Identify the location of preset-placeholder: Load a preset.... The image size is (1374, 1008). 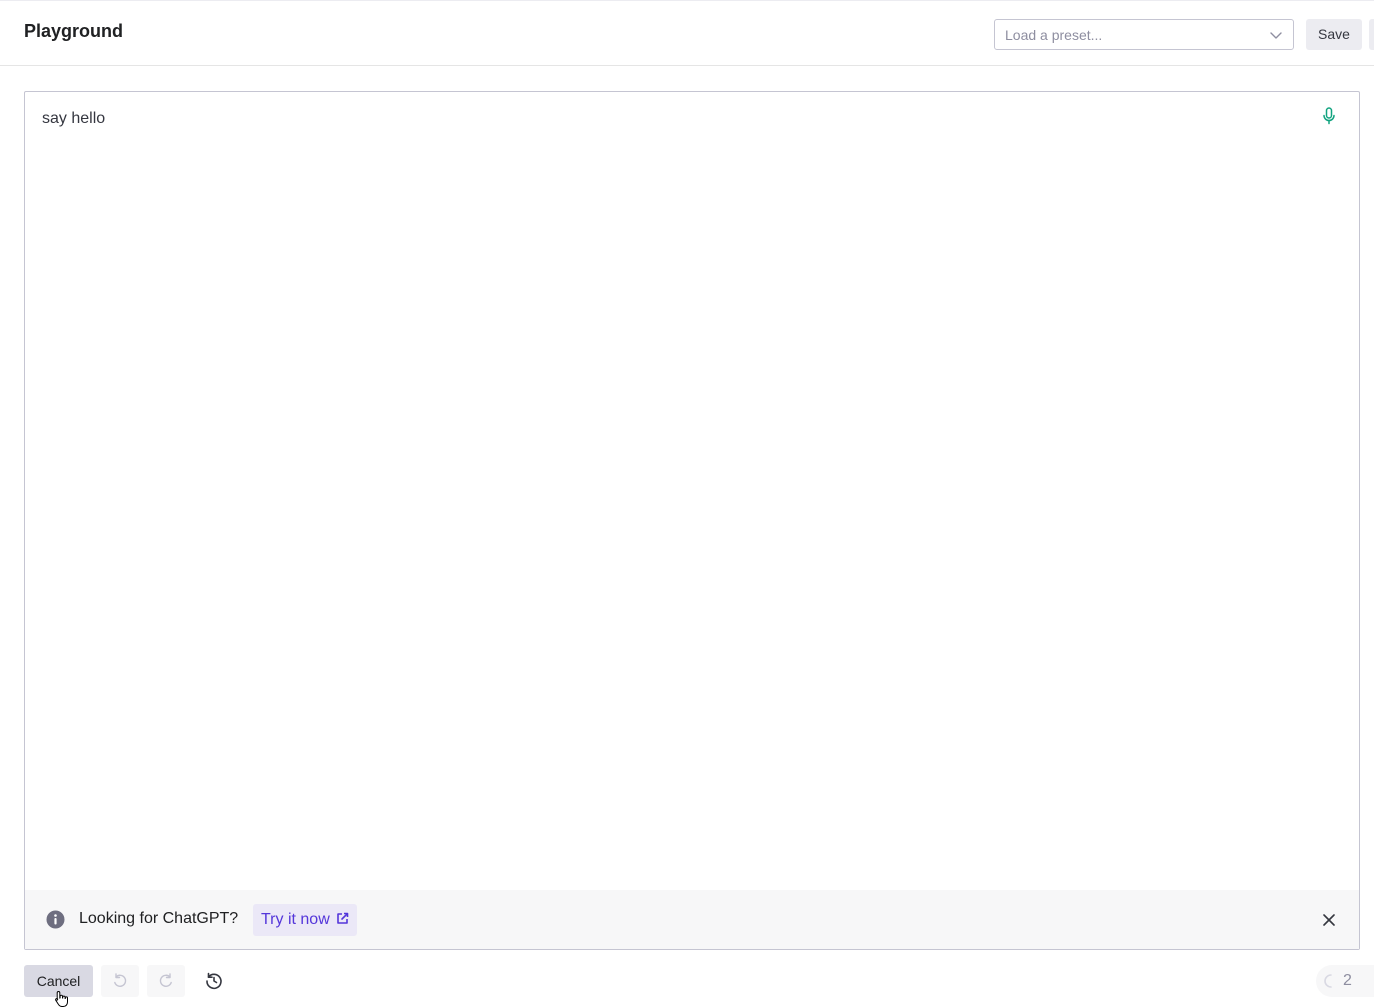
(1054, 35).